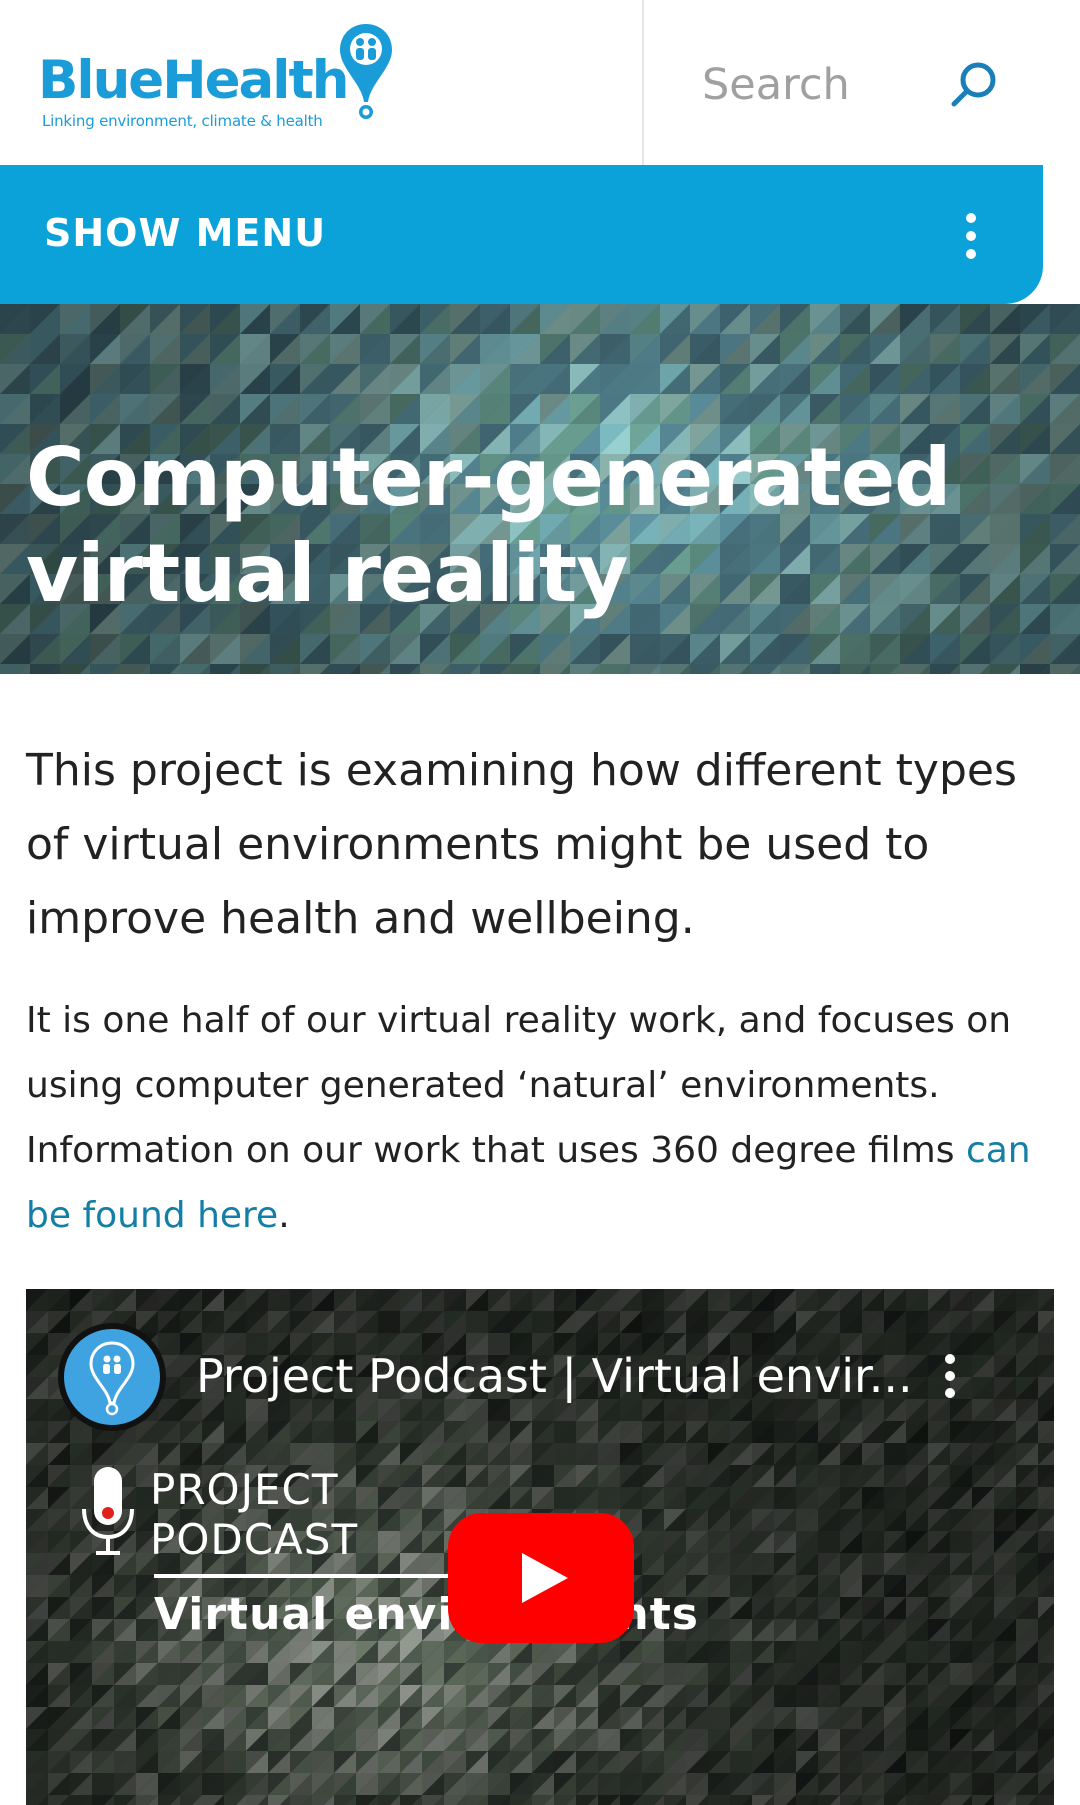 This screenshot has width=1080, height=1805. What do you see at coordinates (521, 234) in the screenshot?
I see `show-menu-button: SHOW MENU` at bounding box center [521, 234].